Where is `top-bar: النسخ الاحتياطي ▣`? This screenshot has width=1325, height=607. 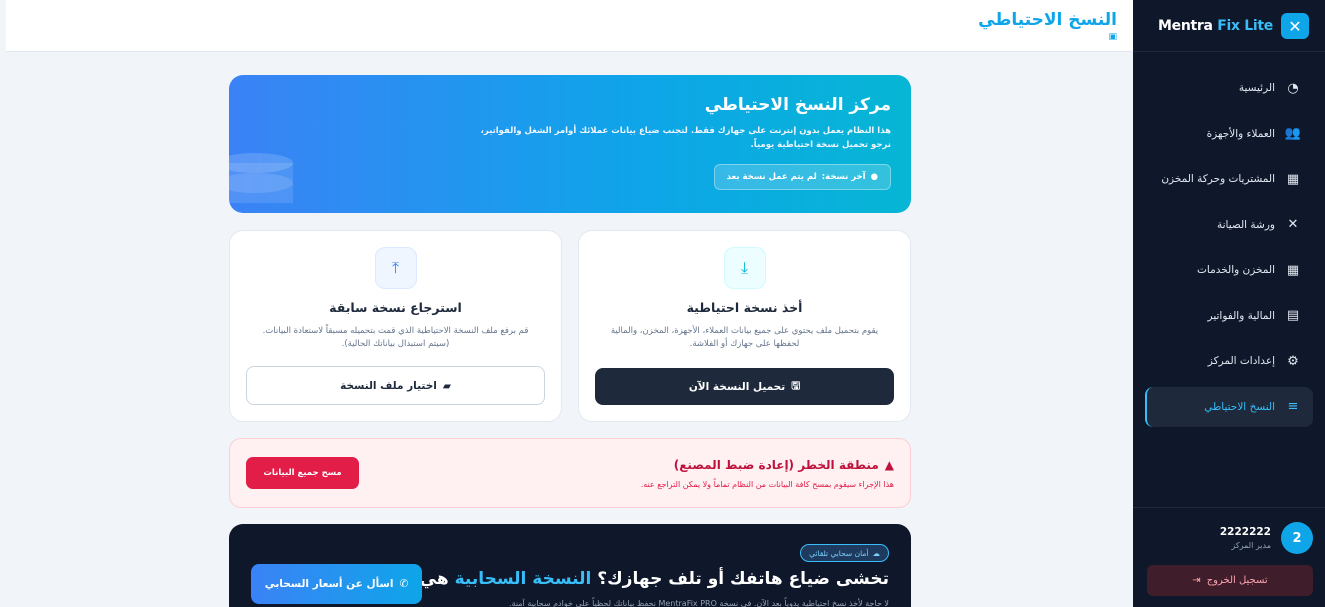
top-bar: النسخ الاحتياطي ▣ is located at coordinates (569, 26).